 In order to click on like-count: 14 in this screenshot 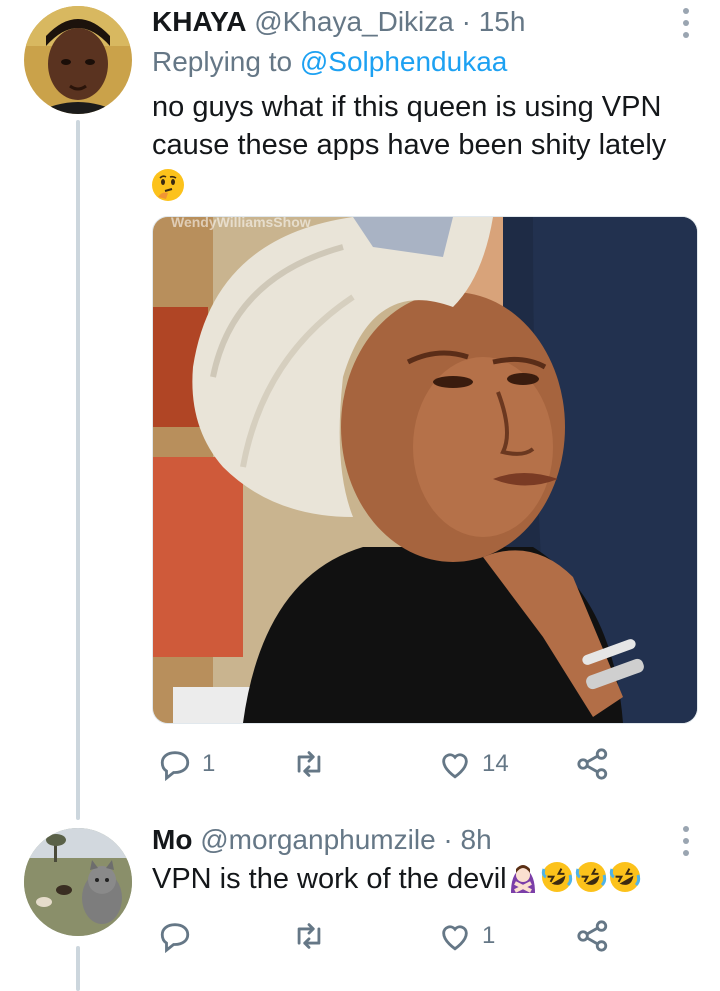, I will do `click(495, 763)`.